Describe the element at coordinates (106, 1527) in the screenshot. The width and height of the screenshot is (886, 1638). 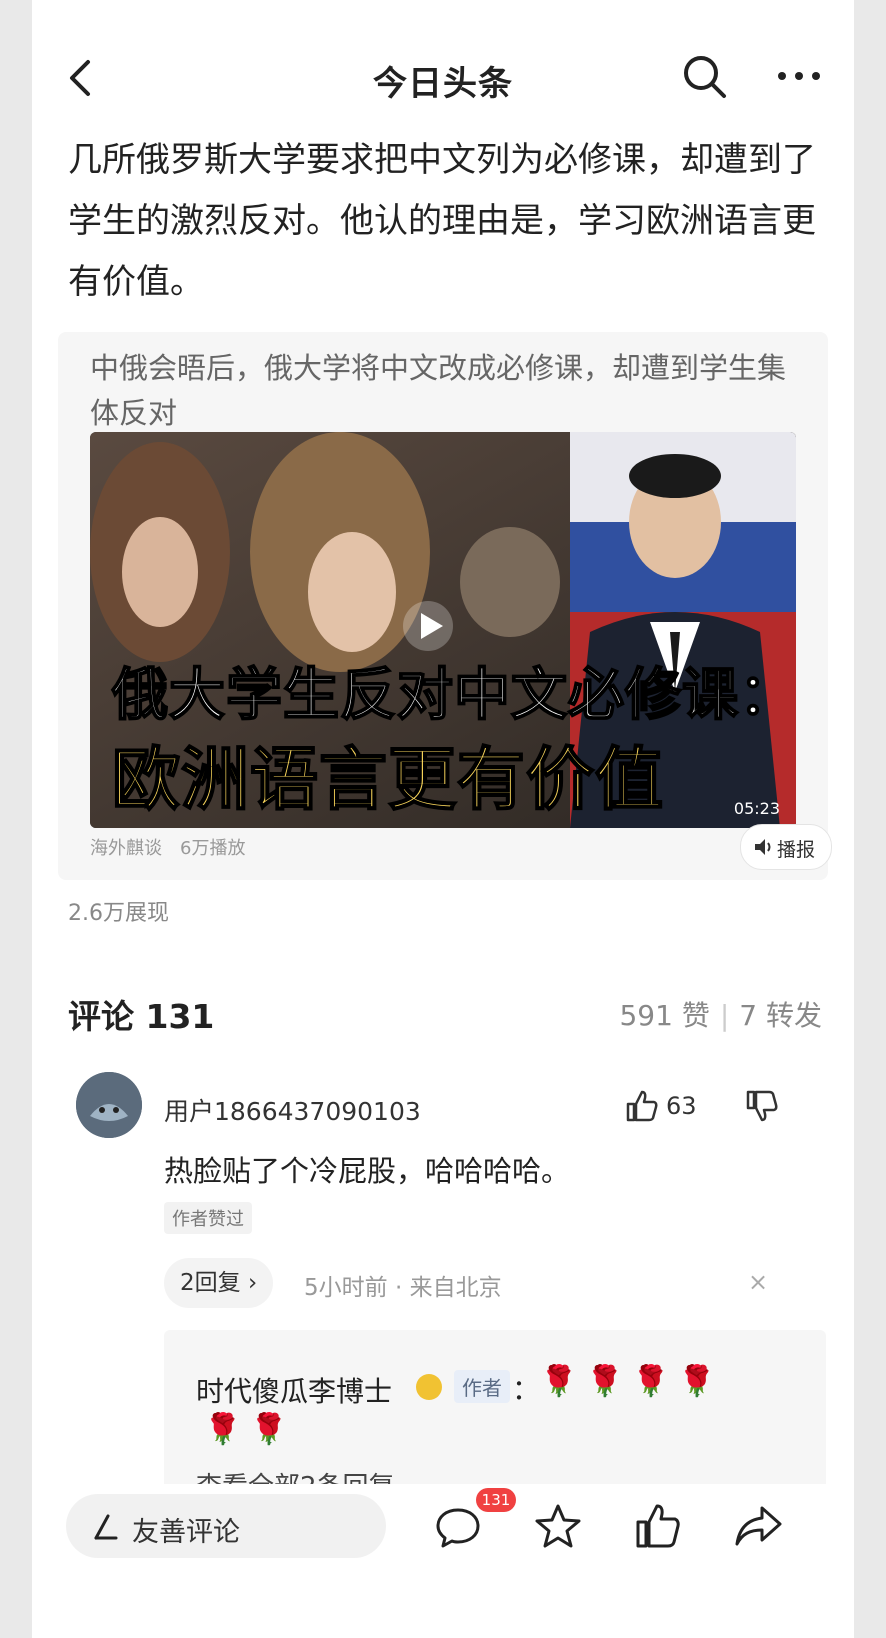
I see `pen-icon` at that location.